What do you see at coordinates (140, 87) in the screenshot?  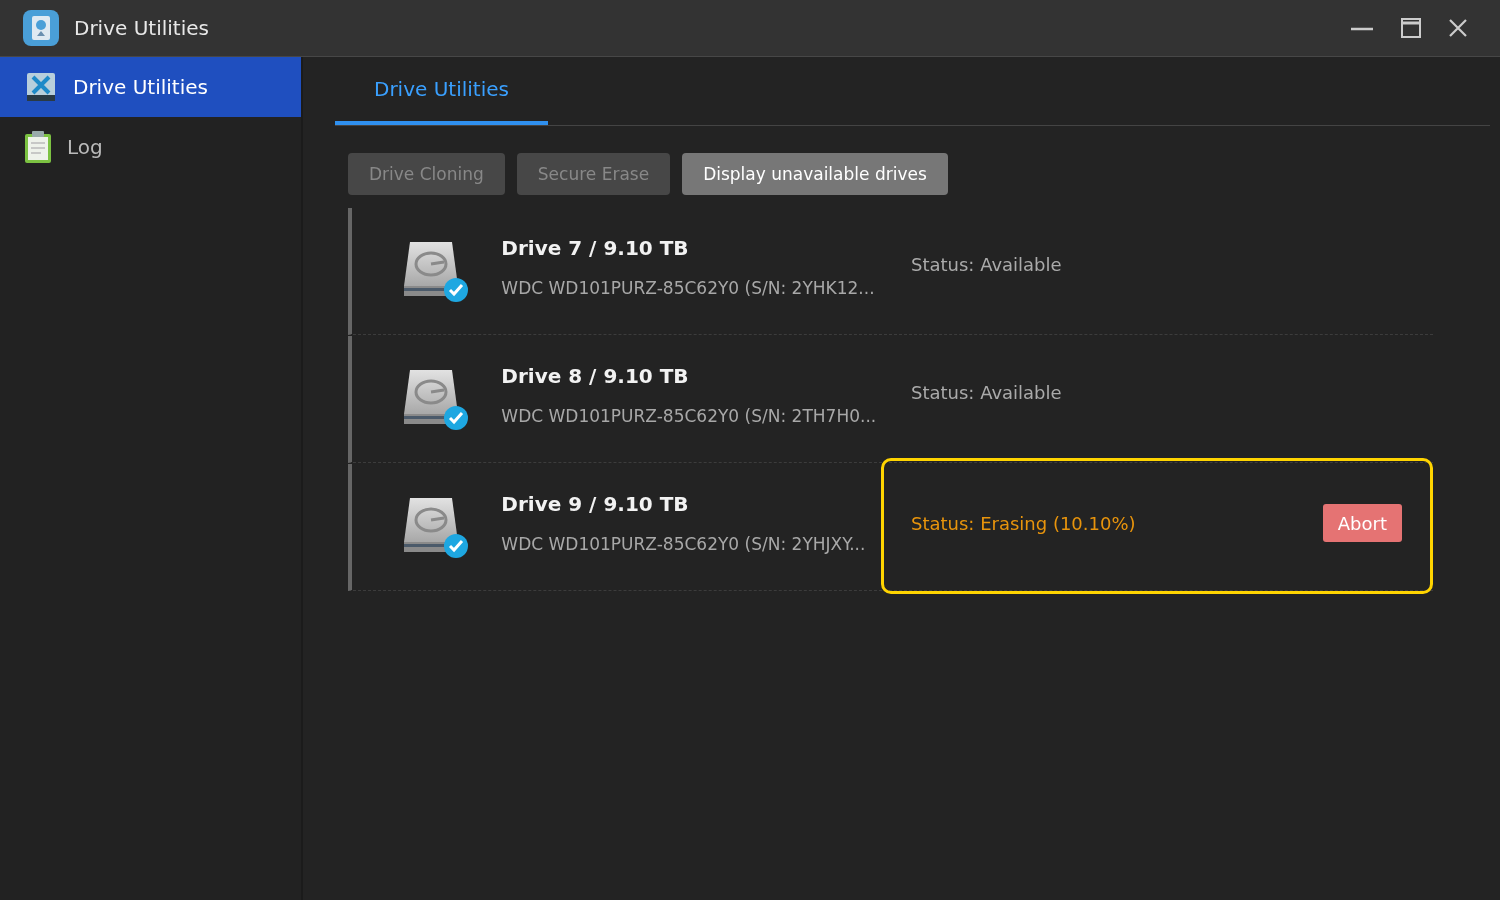 I see `sidebar-label: Drive Utilities` at bounding box center [140, 87].